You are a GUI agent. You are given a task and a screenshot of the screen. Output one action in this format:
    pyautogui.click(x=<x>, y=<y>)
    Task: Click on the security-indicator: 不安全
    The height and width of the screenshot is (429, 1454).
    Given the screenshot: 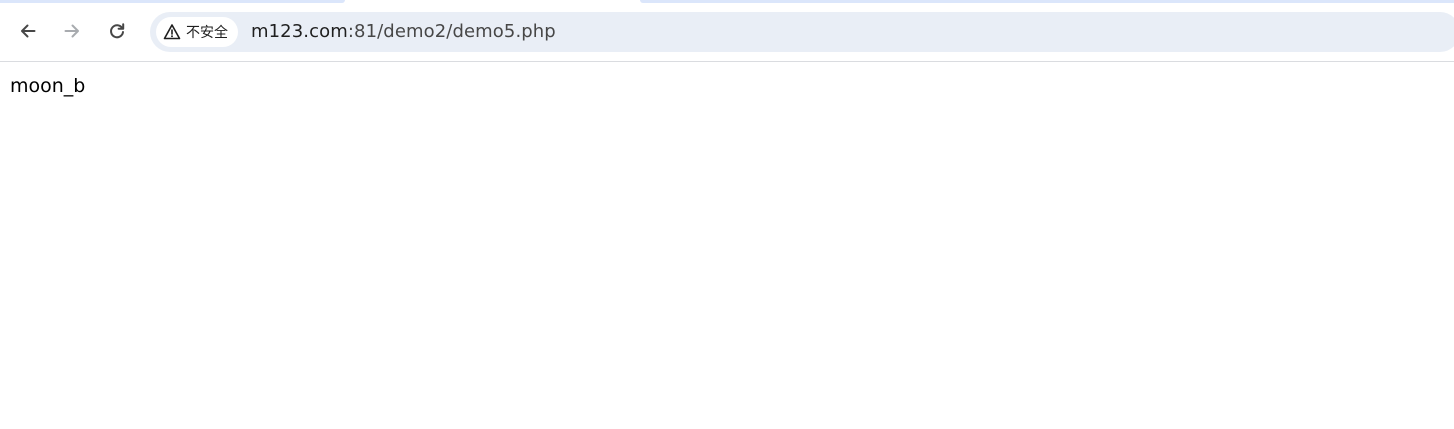 What is the action you would take?
    pyautogui.click(x=197, y=32)
    